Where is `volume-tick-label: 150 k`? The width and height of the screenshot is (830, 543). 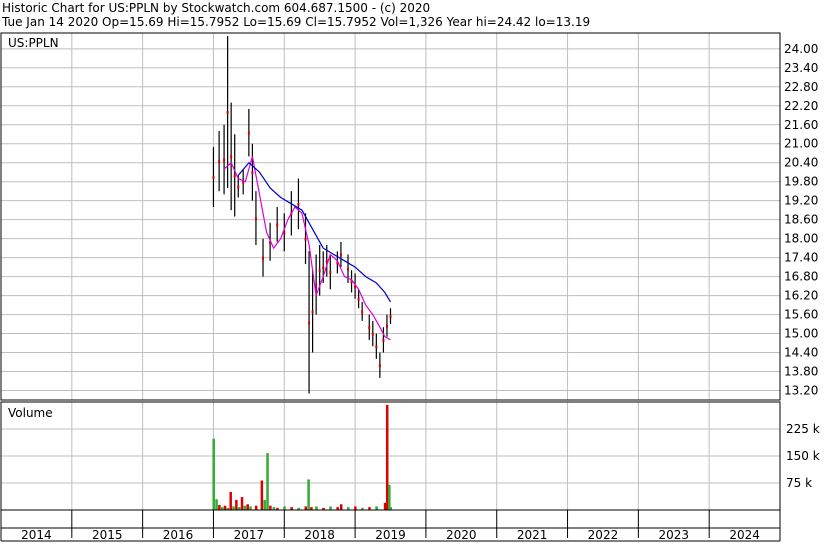 volume-tick-label: 150 k is located at coordinates (803, 456).